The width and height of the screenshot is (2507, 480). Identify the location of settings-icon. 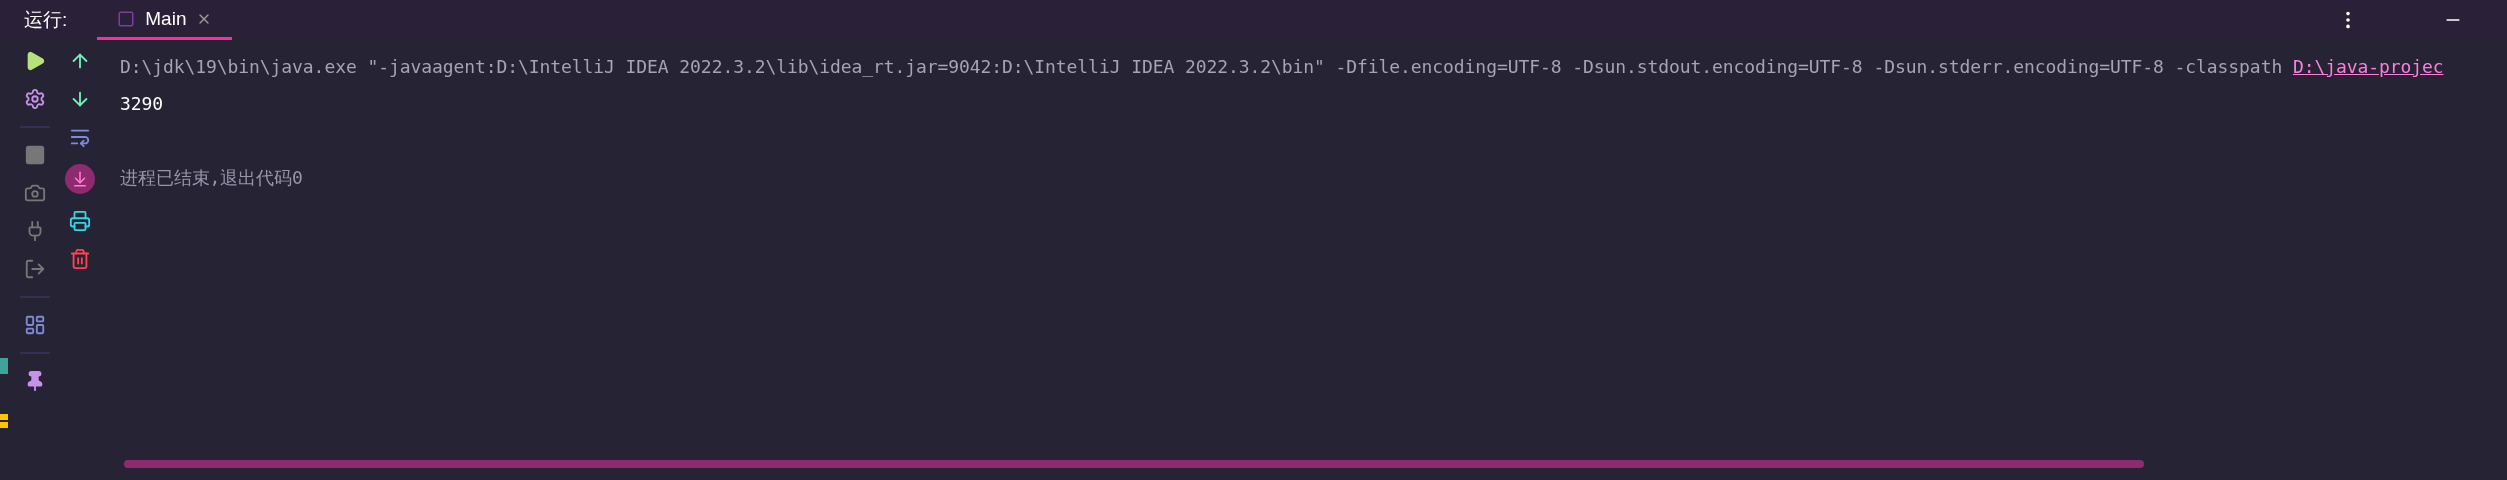
(35, 99).